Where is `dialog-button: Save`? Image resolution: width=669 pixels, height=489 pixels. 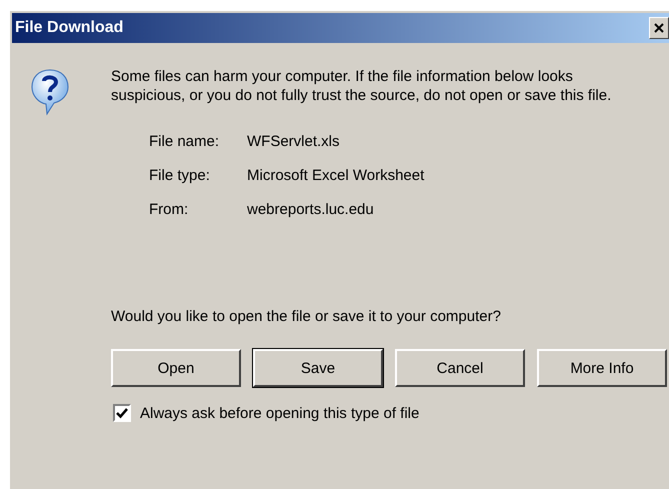 dialog-button: Save is located at coordinates (318, 368).